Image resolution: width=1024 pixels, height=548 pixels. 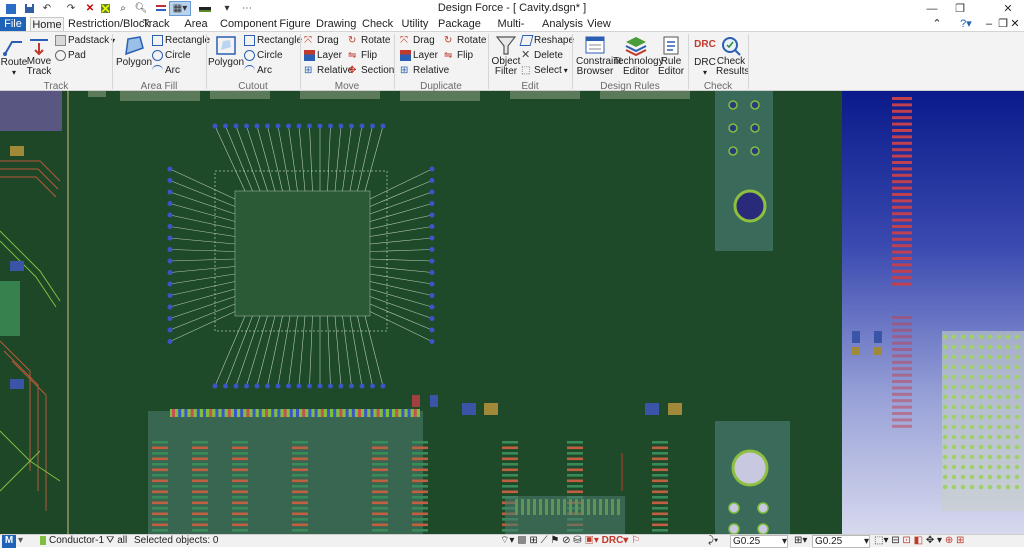 What do you see at coordinates (321, 40) in the screenshot?
I see `move-drag-button: ⤧ Drag` at bounding box center [321, 40].